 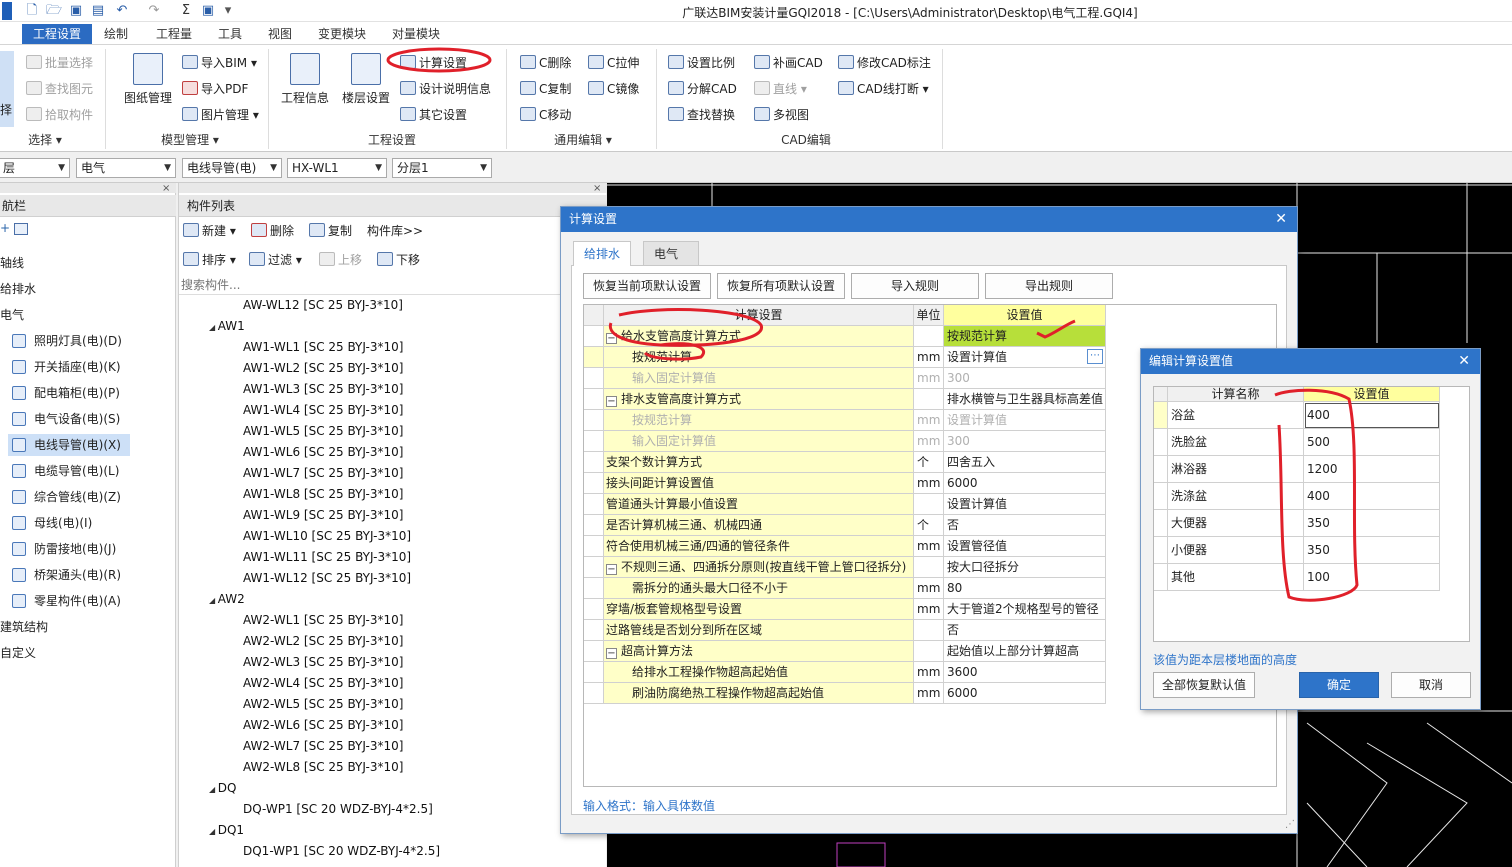 I want to click on pick-component-button: 拾取构件, so click(x=59, y=115).